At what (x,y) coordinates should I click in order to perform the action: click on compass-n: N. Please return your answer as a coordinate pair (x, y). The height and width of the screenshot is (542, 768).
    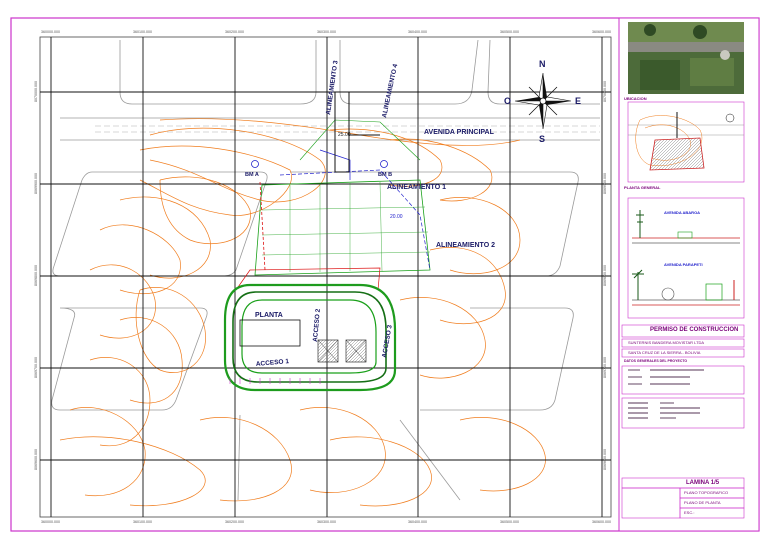
    Looking at the image, I should click on (542, 64).